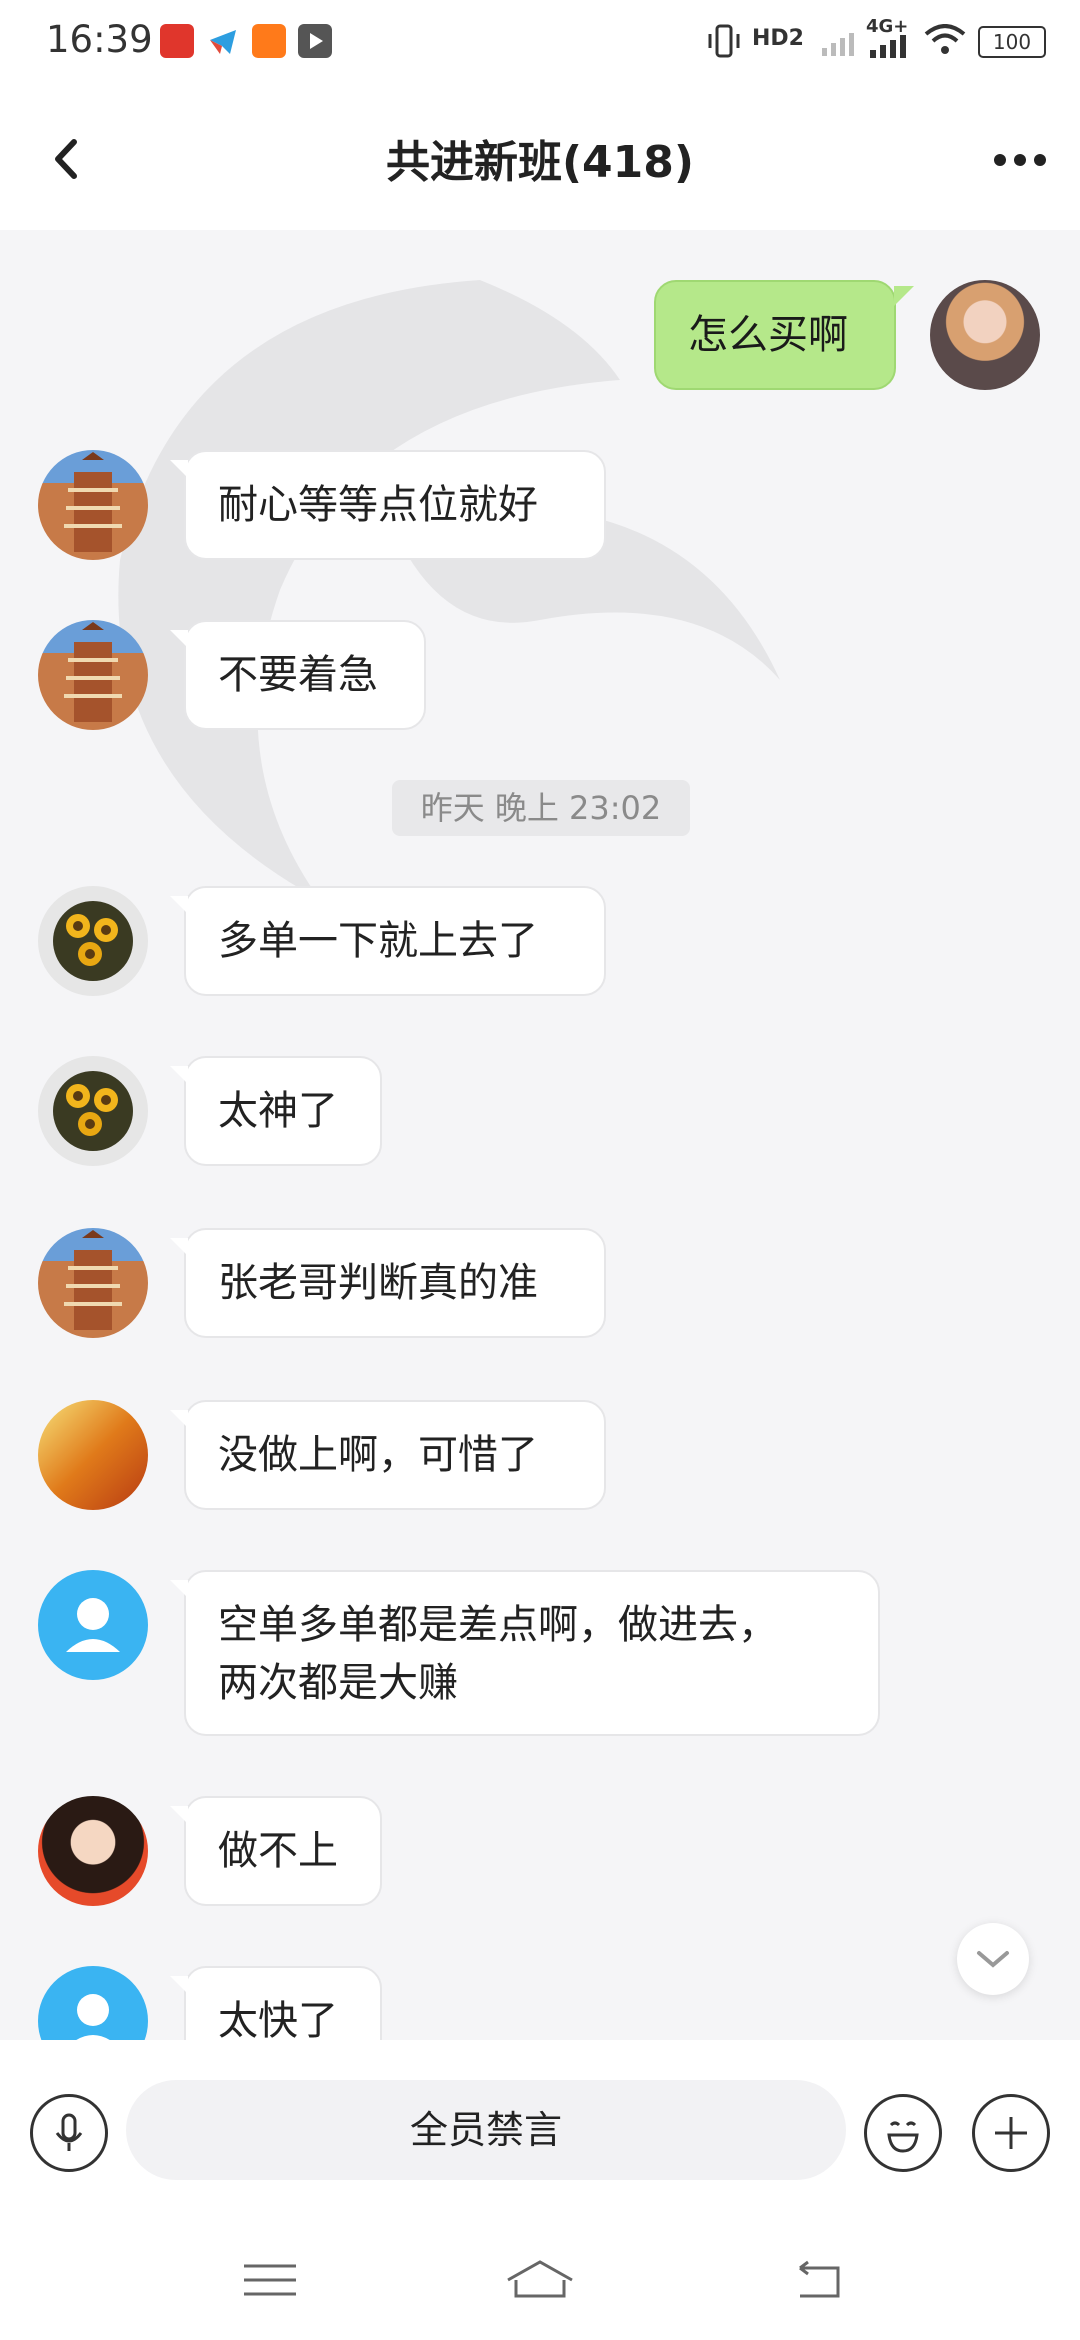 This screenshot has height=2340, width=1080. I want to click on back-nav-button, so click(820, 2280).